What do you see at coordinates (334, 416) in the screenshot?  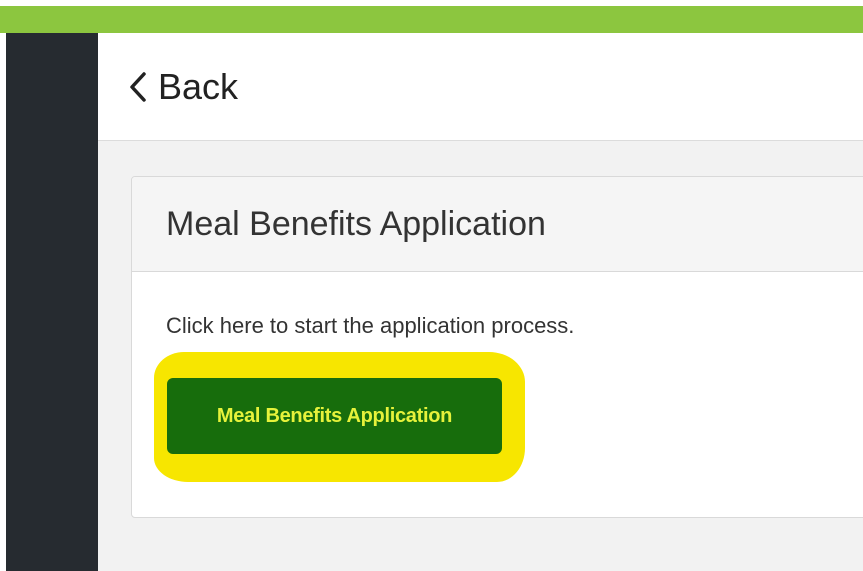 I see `meal-benefits-application-button: Meal Benefits Application` at bounding box center [334, 416].